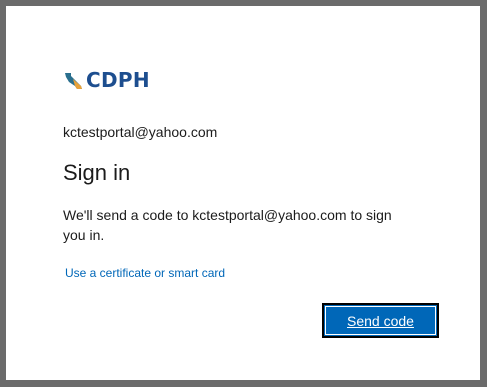 The width and height of the screenshot is (487, 387). I want to click on page-title: Sign in, so click(97, 172).